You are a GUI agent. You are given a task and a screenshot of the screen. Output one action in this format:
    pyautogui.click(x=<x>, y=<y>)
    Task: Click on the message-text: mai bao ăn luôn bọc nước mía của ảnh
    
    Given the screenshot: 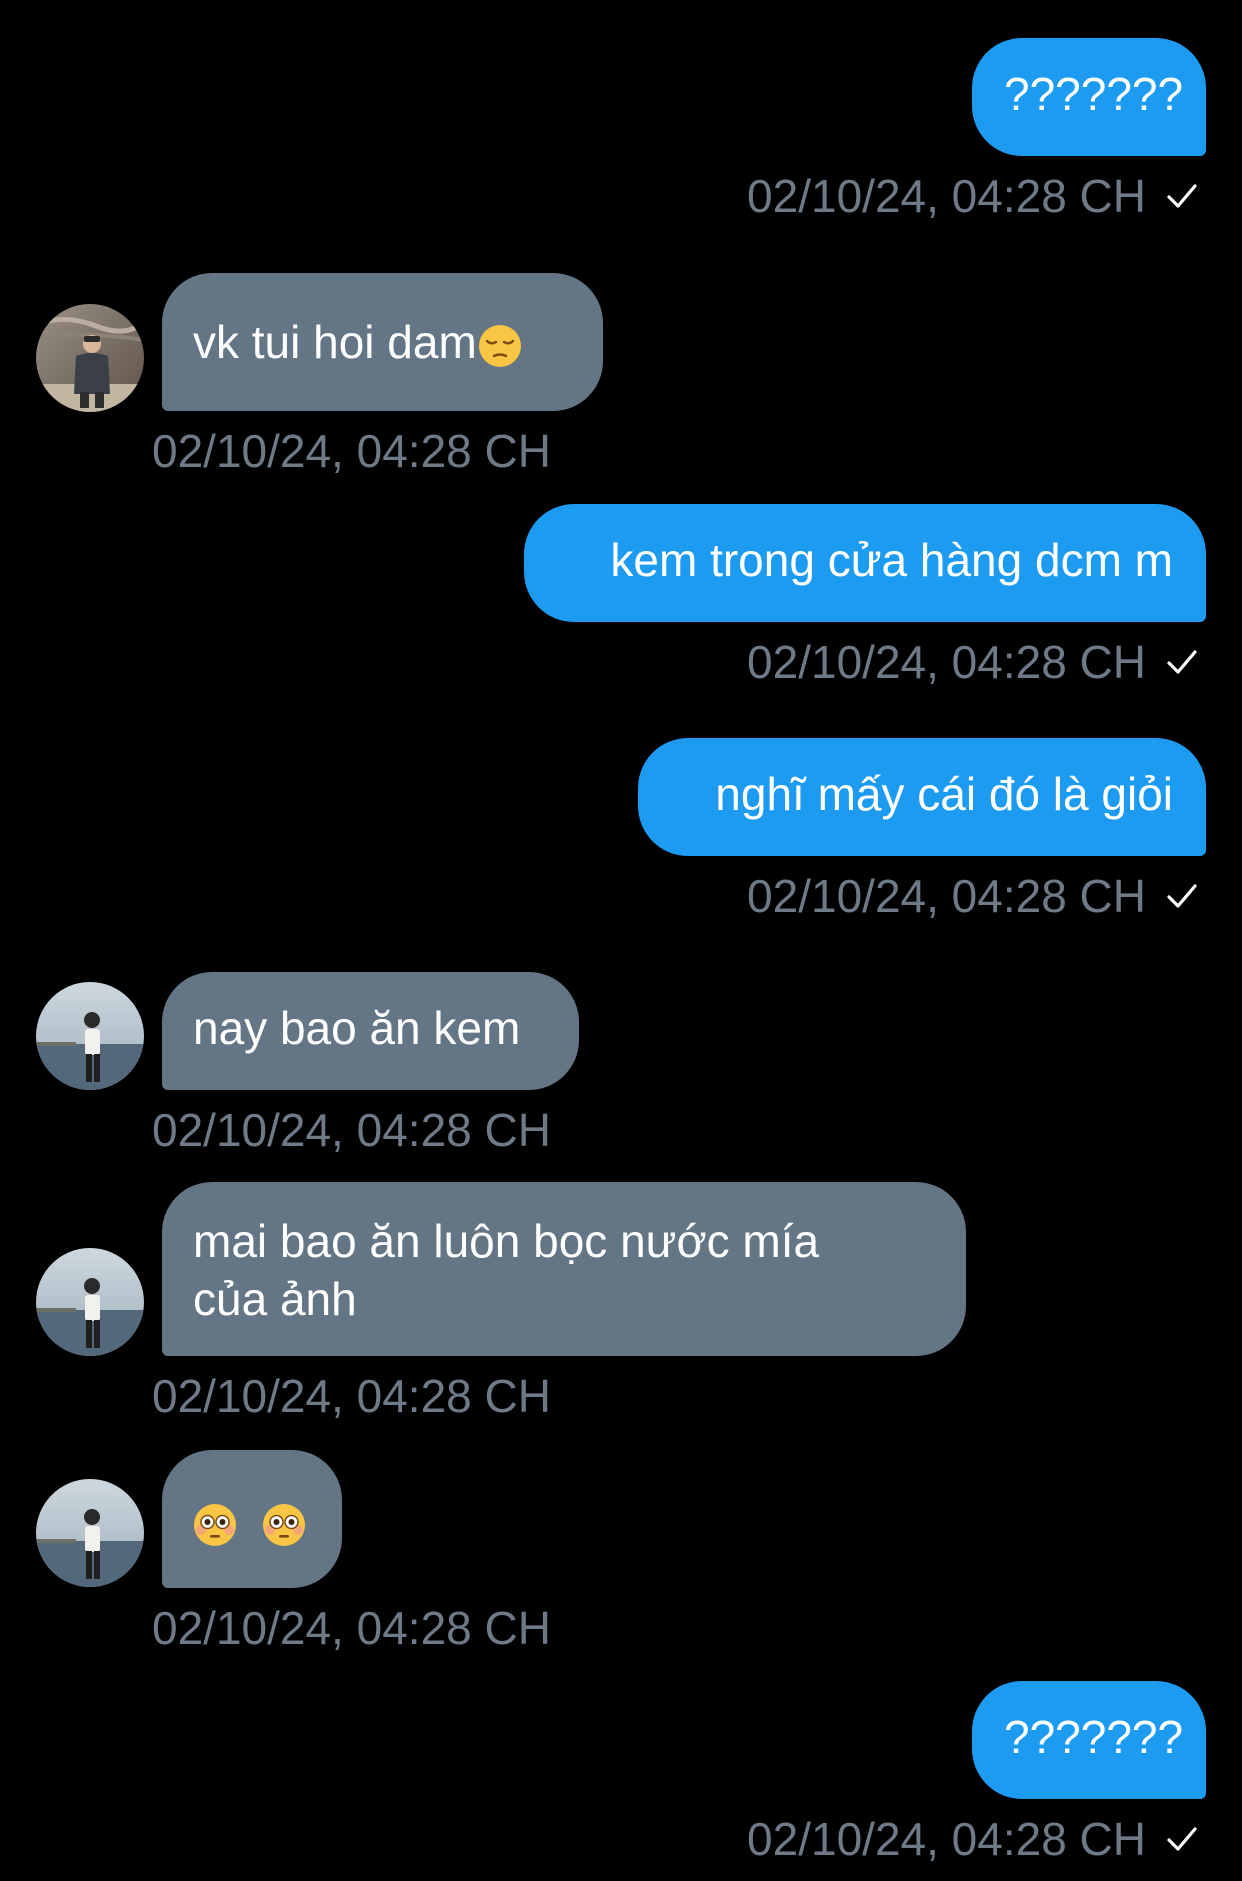 What is the action you would take?
    pyautogui.click(x=506, y=1270)
    